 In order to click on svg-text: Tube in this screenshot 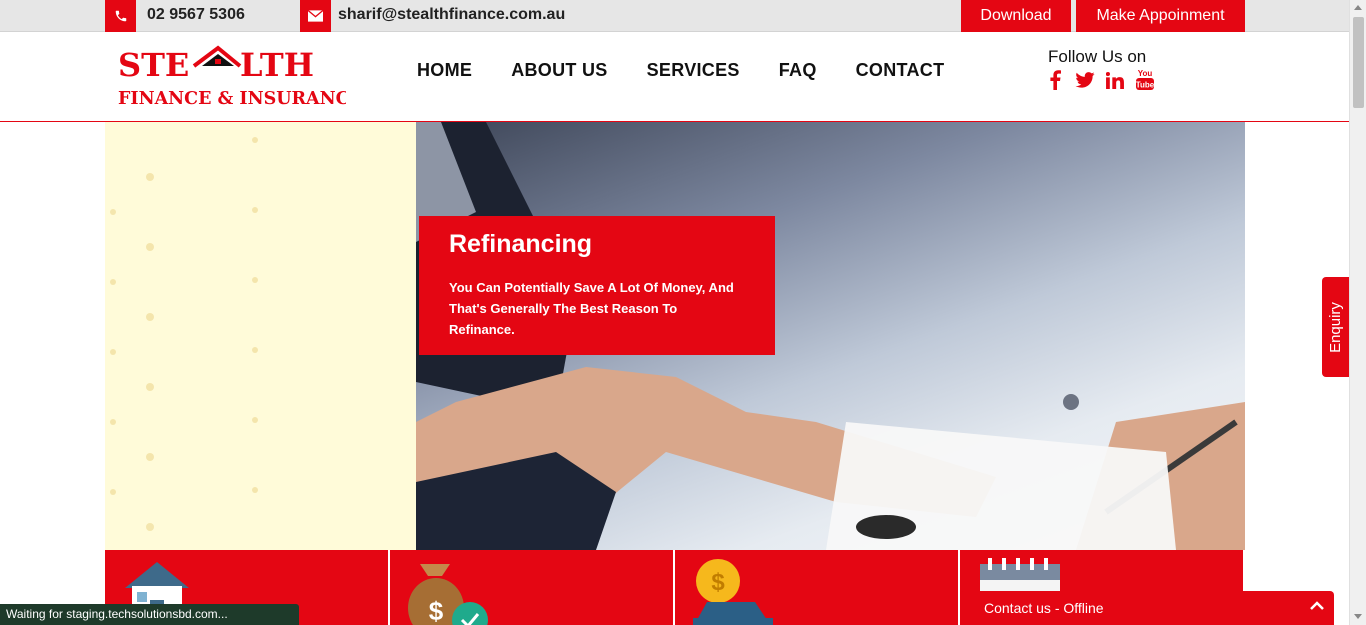, I will do `click(1145, 85)`.